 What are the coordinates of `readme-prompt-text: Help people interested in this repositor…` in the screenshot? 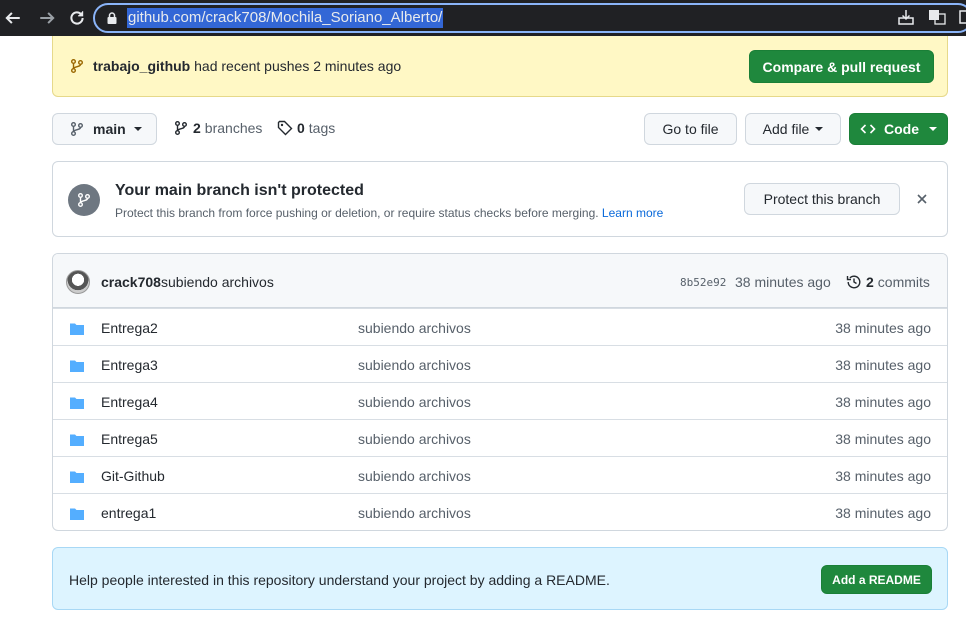 It's located at (339, 580).